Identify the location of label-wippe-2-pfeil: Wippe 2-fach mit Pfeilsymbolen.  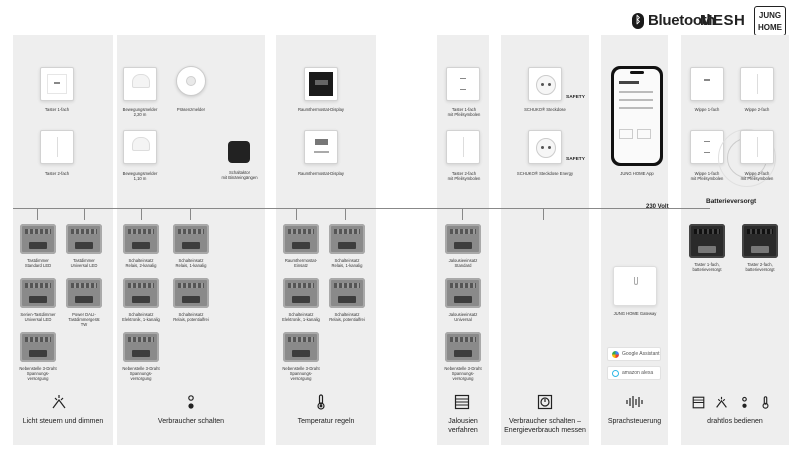
(757, 176).